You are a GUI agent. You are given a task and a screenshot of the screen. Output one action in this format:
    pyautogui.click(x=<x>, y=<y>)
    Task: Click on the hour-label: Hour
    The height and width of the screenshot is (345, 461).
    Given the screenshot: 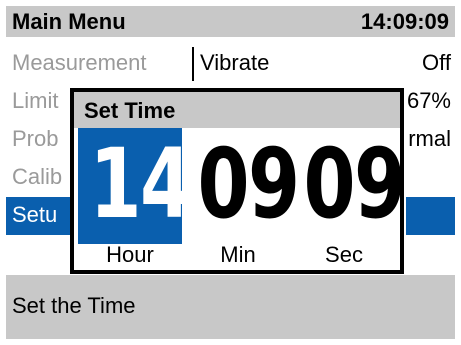 What is the action you would take?
    pyautogui.click(x=130, y=254)
    